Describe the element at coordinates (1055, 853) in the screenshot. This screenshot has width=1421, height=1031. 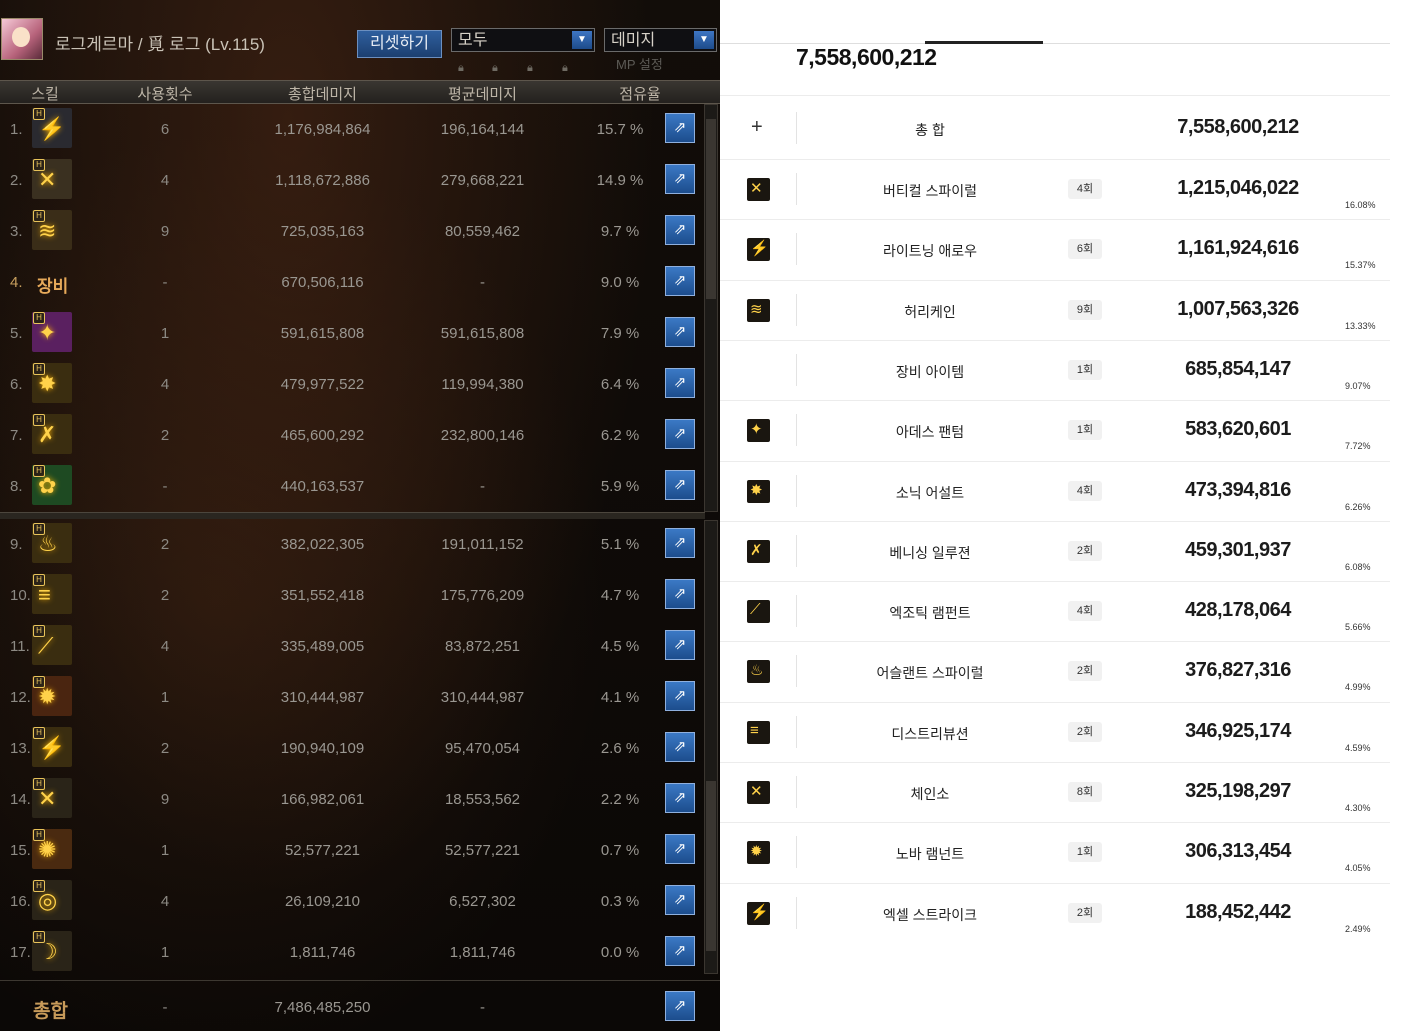
I see `summary-skill-row: ✹ 노바 램넌트 1회 306,313,454 4.05%` at that location.